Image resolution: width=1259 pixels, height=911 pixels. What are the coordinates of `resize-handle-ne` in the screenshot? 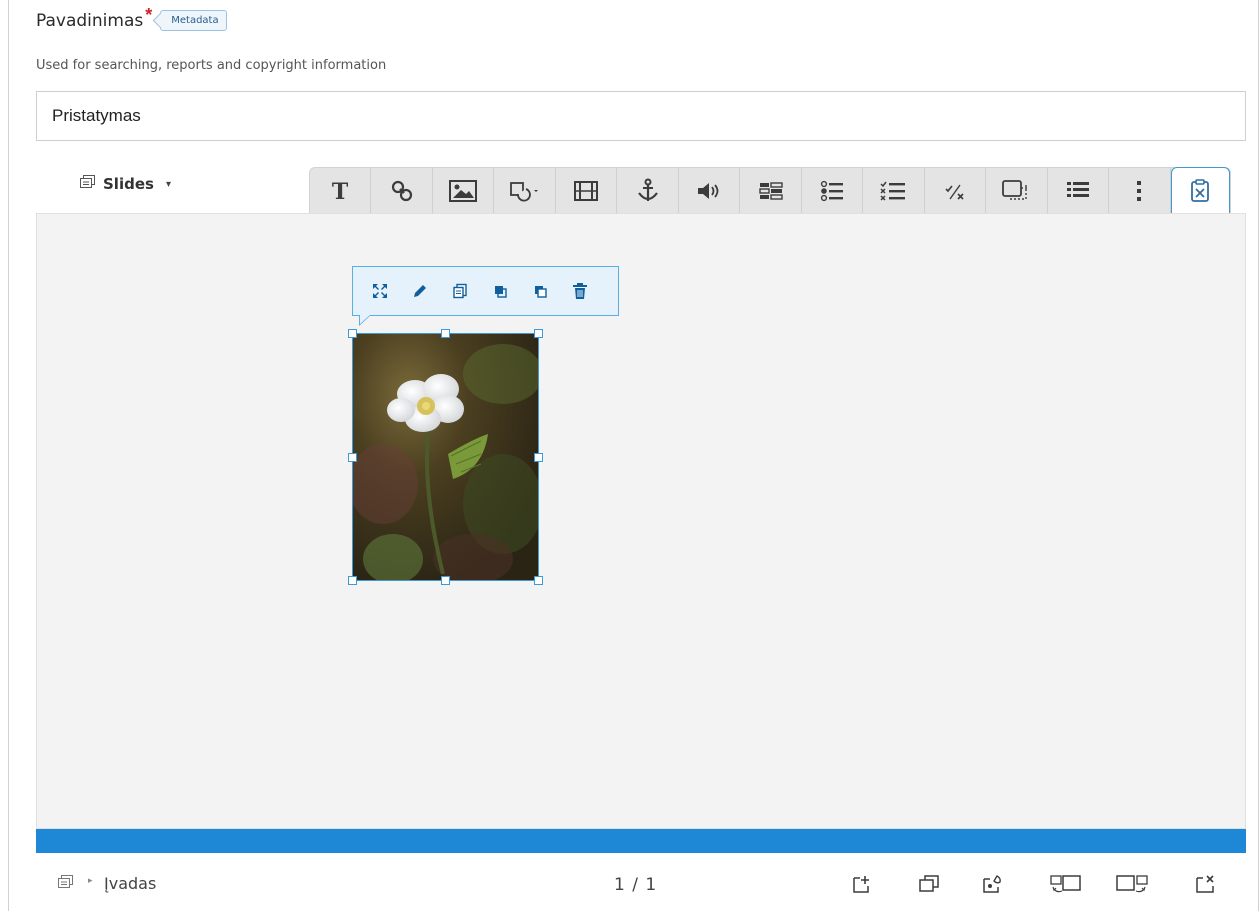 It's located at (538, 333).